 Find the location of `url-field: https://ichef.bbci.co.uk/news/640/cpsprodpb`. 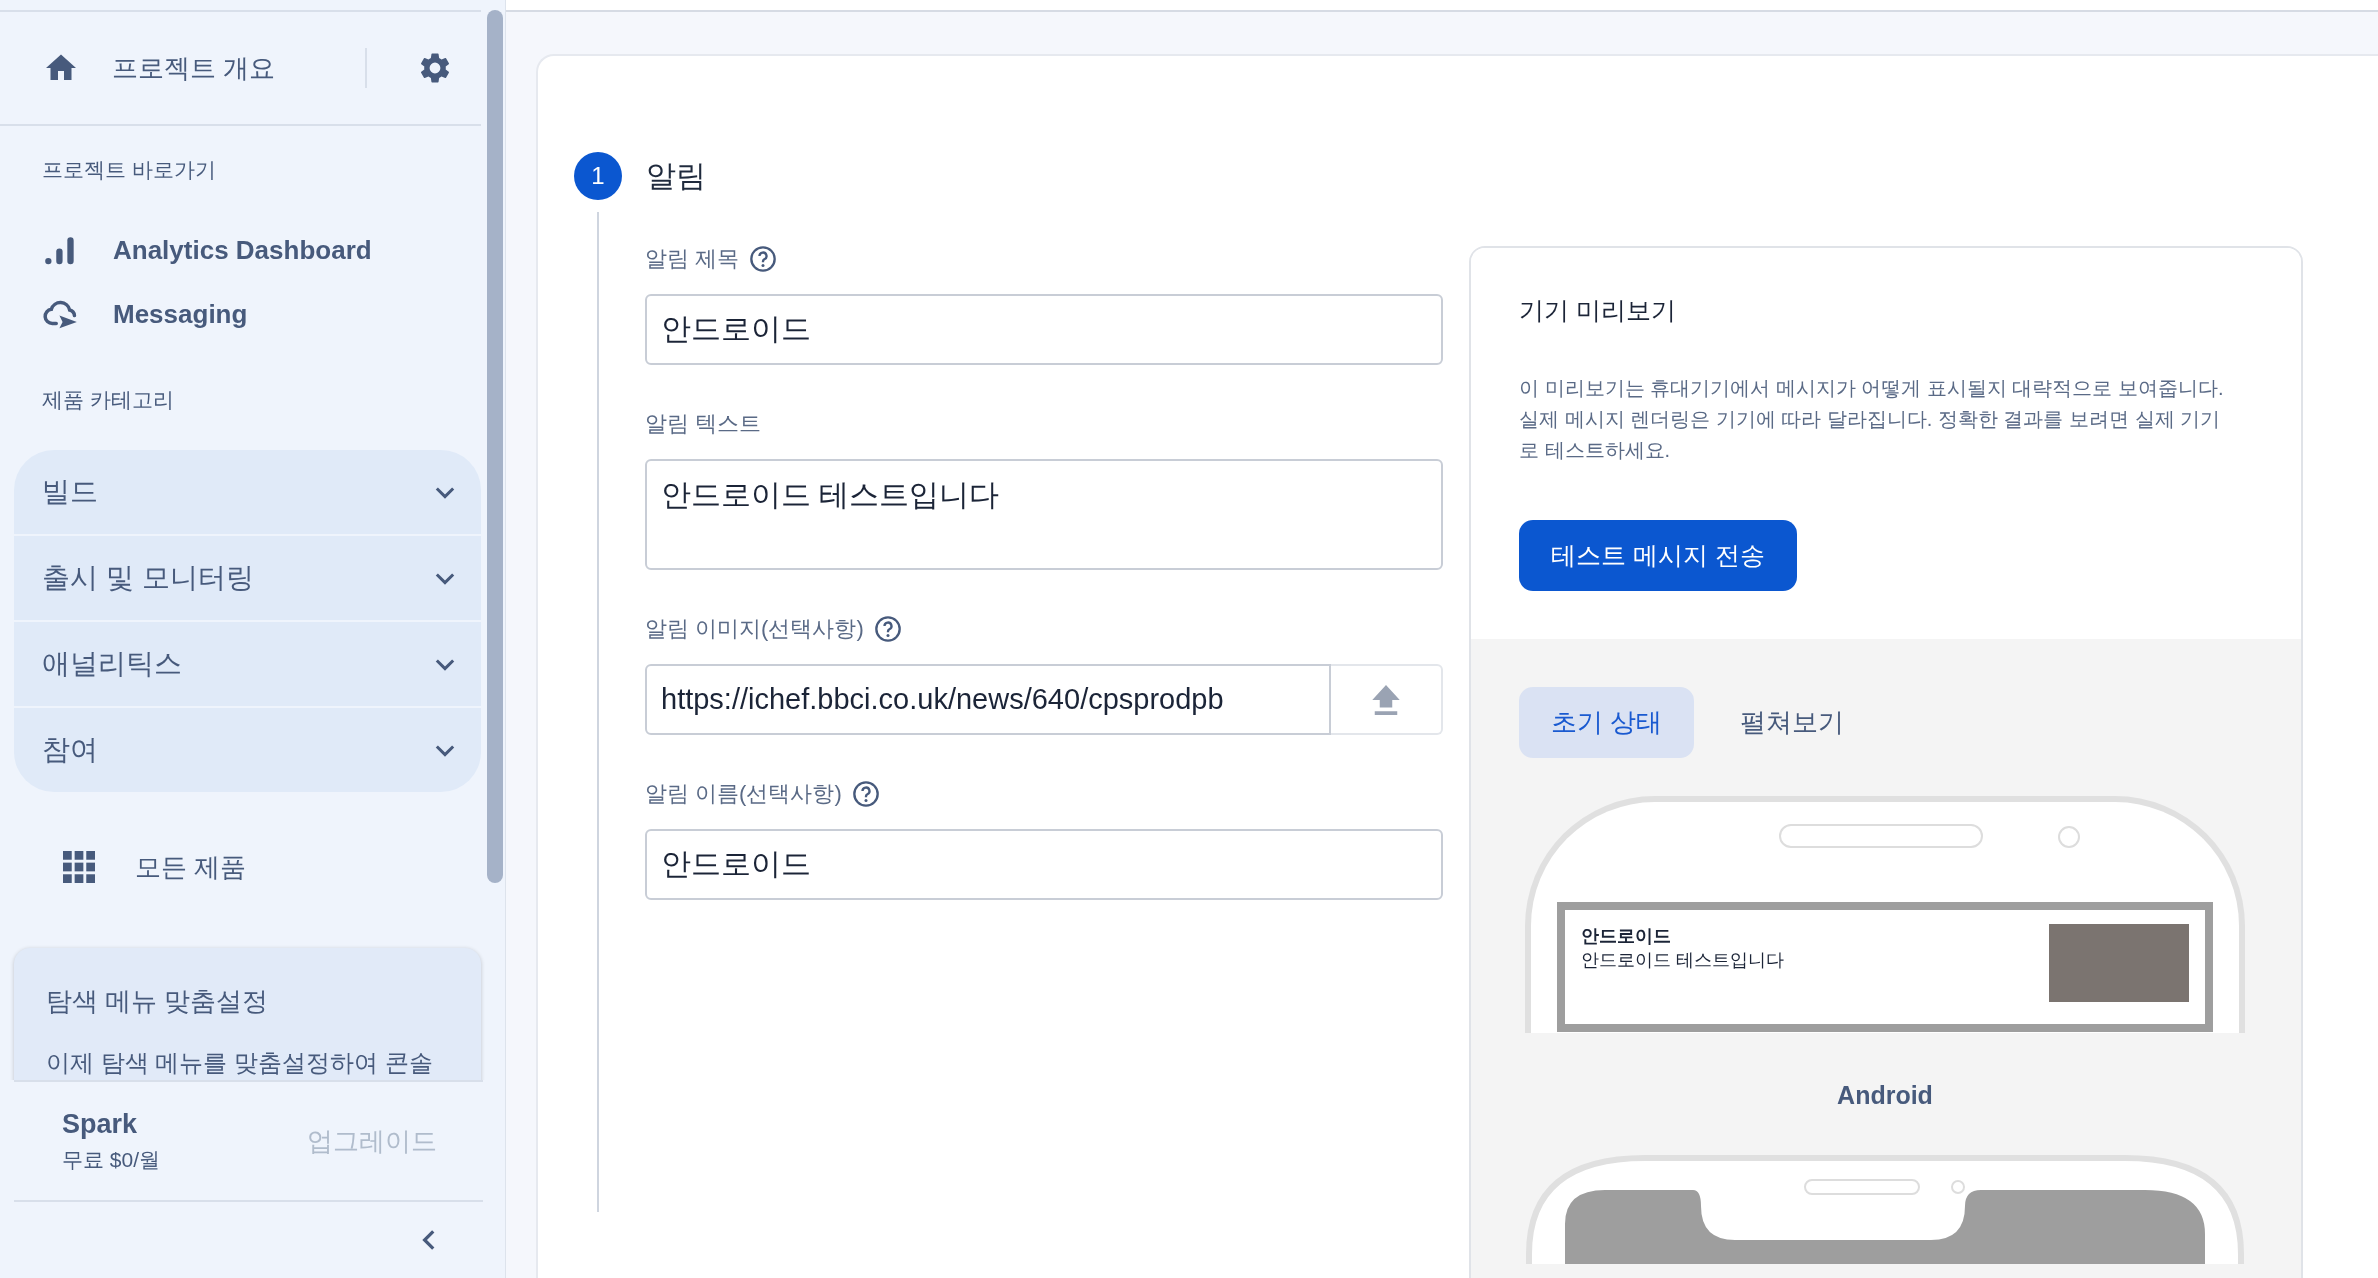

url-field: https://ichef.bbci.co.uk/news/640/cpsprodpb is located at coordinates (988, 699).